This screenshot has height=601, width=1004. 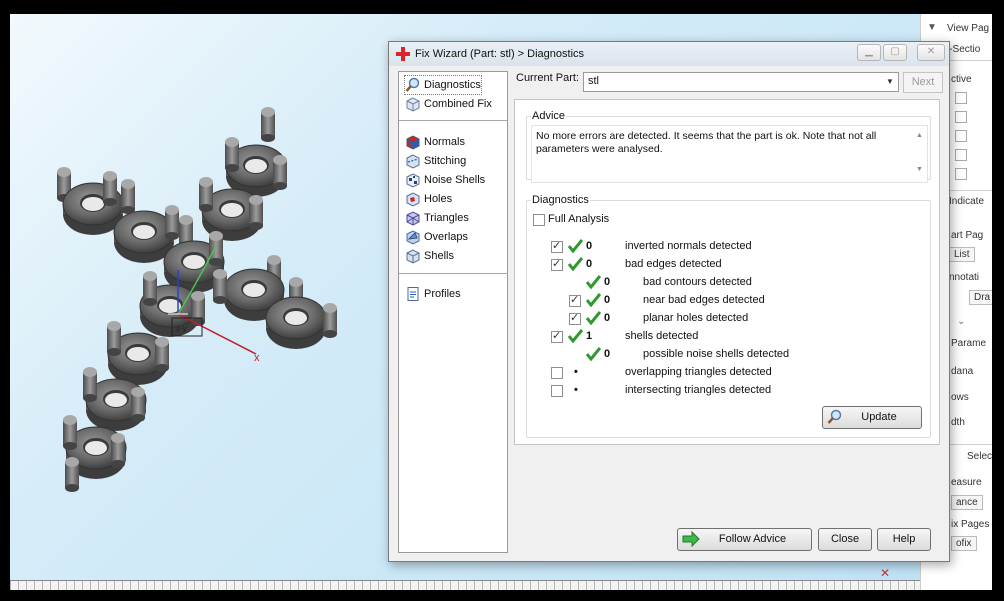 What do you see at coordinates (412, 84) in the screenshot?
I see `magnifier-icon` at bounding box center [412, 84].